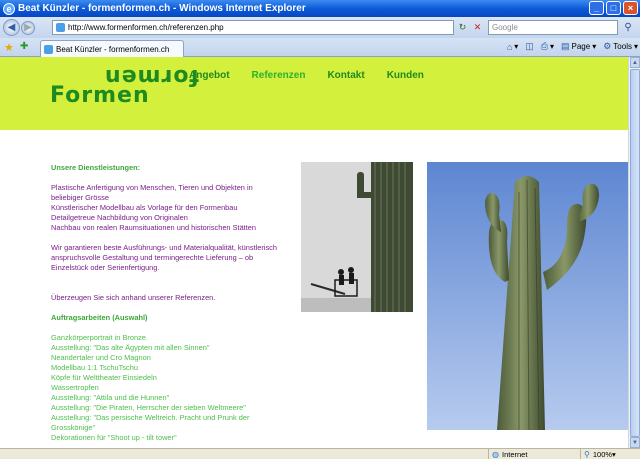 The image size is (640, 459). What do you see at coordinates (534, 454) in the screenshot?
I see `security-zone: ◍ Internet` at bounding box center [534, 454].